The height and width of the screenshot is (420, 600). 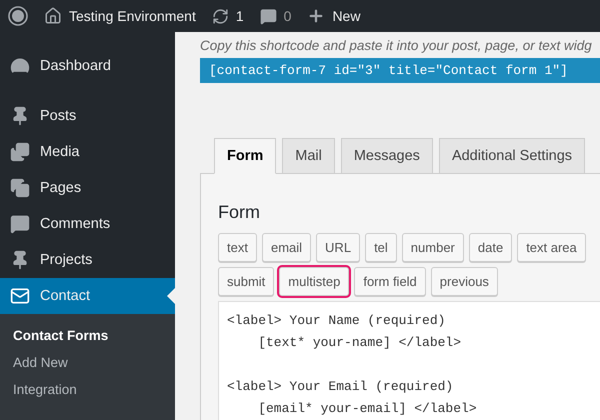 I want to click on new-link: New, so click(x=346, y=16).